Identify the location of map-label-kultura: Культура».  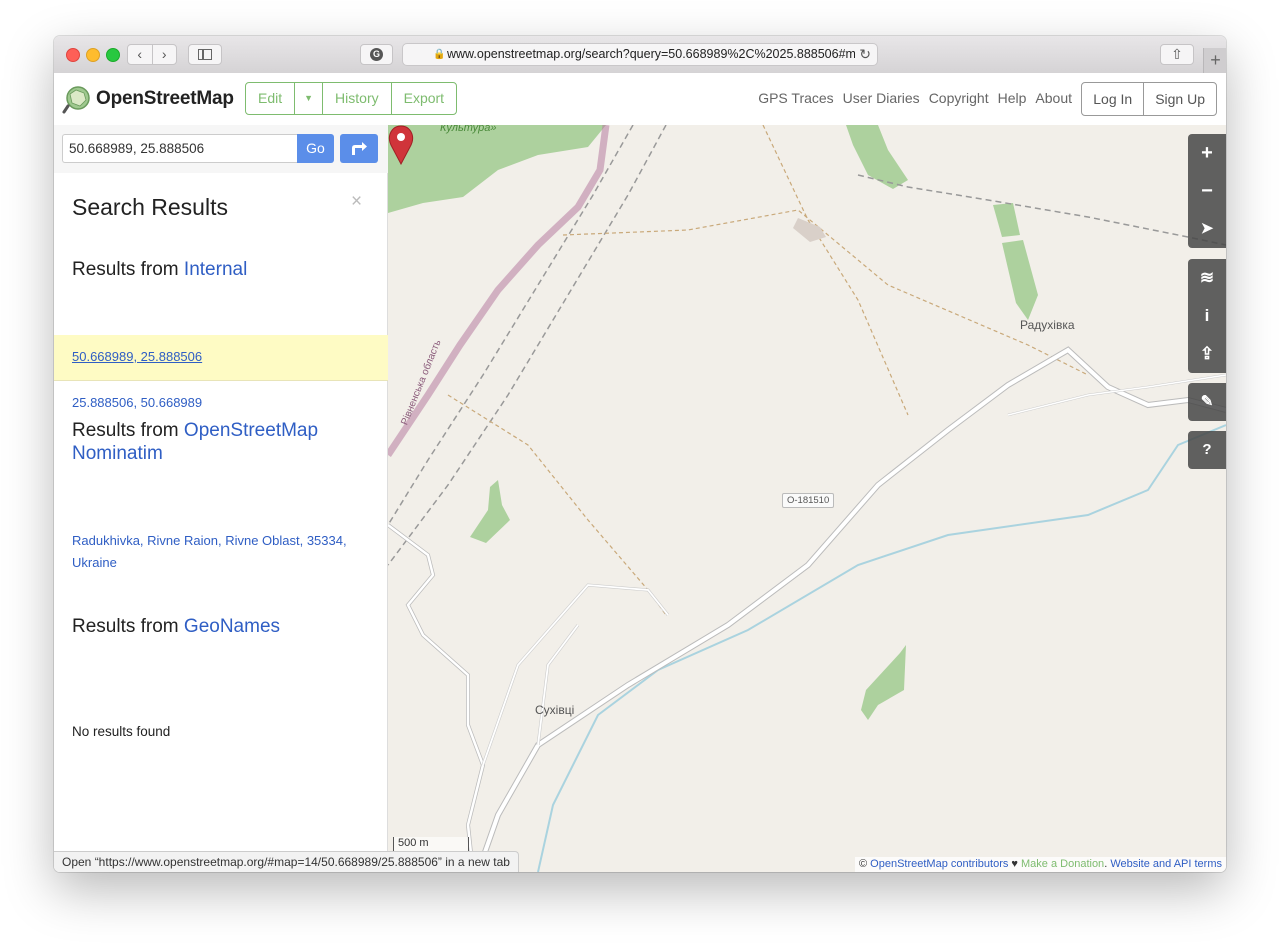
(468, 129).